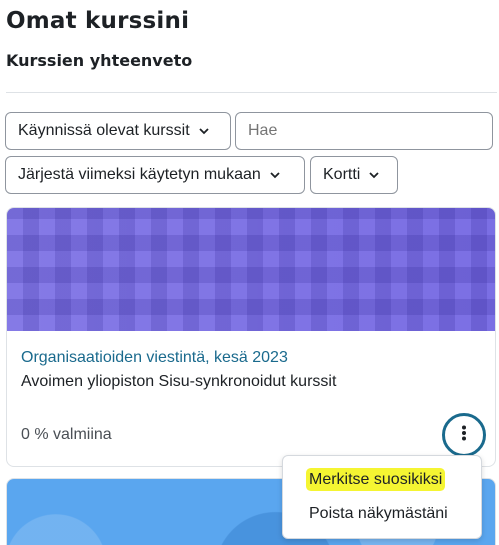 This screenshot has height=545, width=499. I want to click on course-category-link: Organisaatioiden viestintä, kesä 2023, so click(154, 358).